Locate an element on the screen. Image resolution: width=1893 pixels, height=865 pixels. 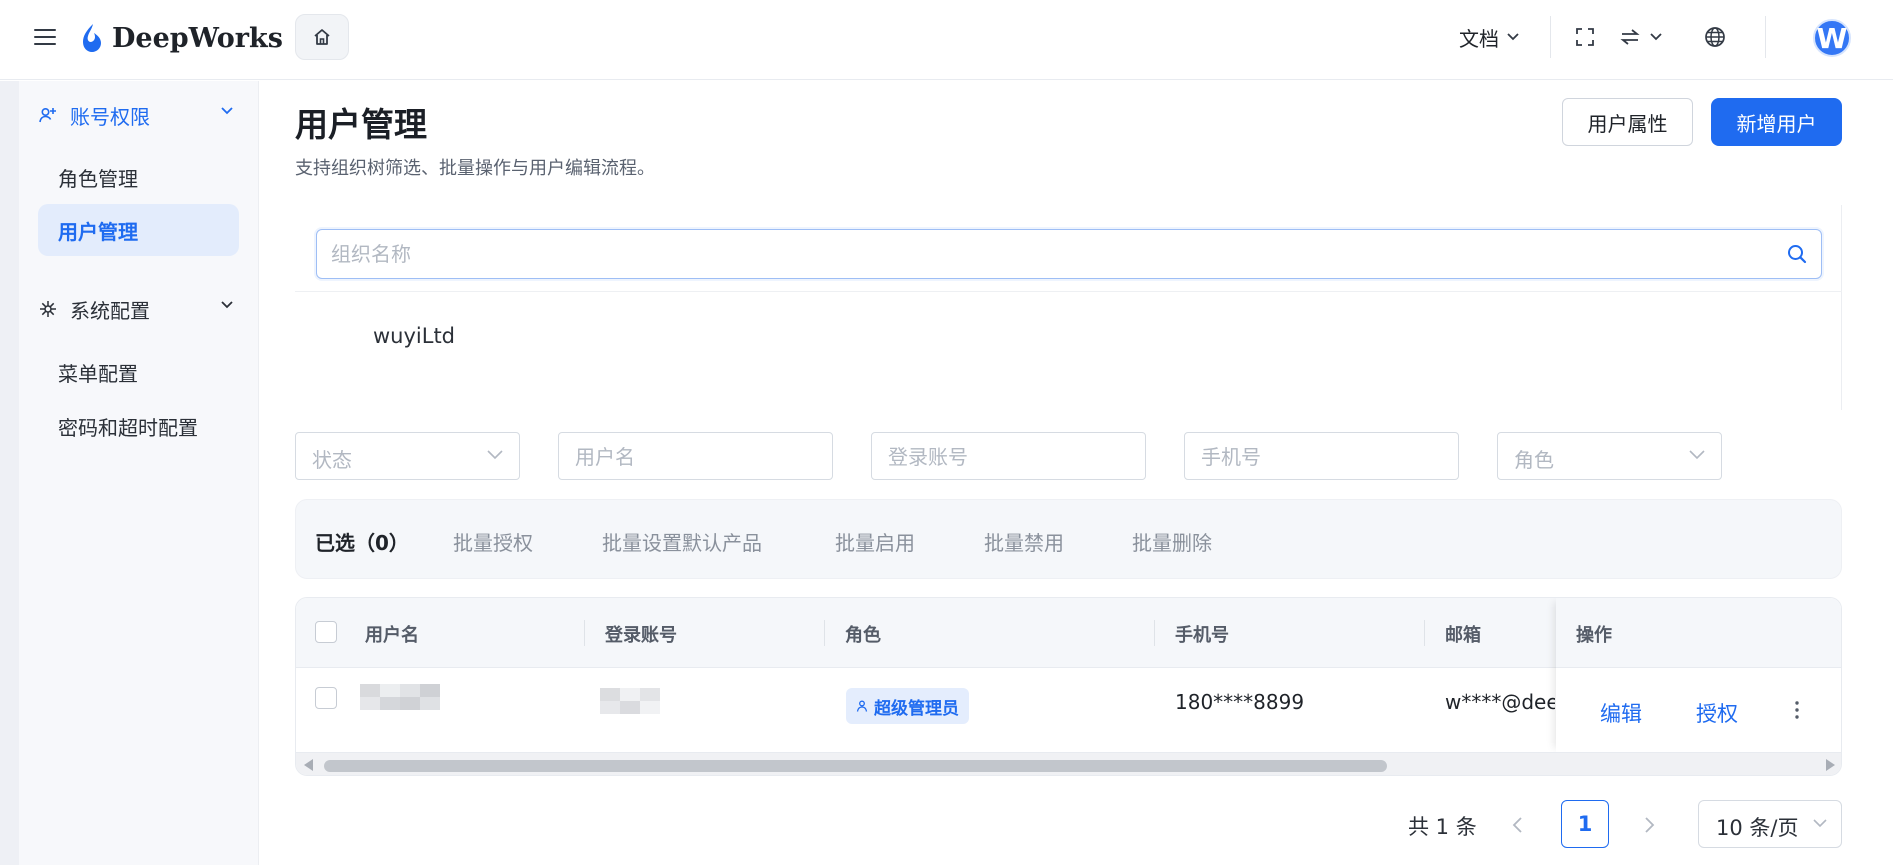
page-button-current: 1 is located at coordinates (1585, 824).